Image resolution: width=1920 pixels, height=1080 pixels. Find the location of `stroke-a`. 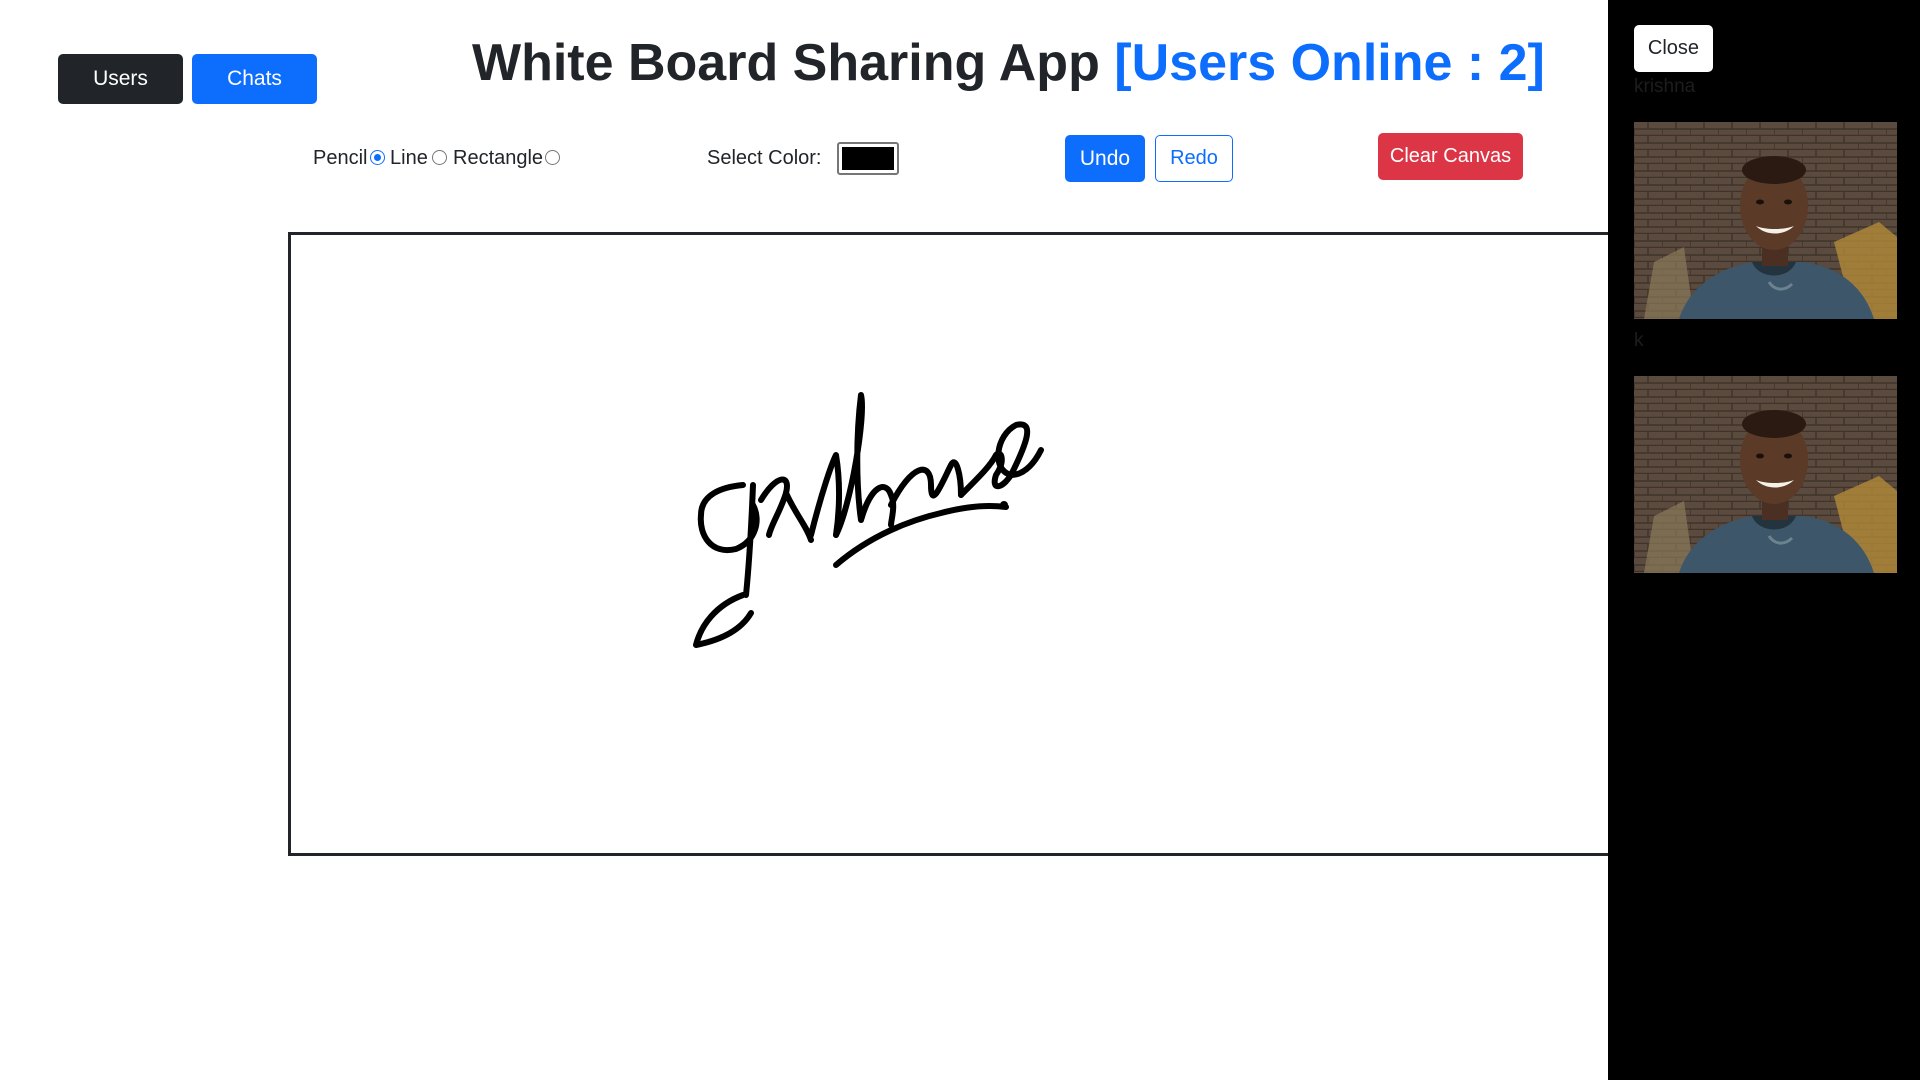

stroke-a is located at coordinates (1019, 449).